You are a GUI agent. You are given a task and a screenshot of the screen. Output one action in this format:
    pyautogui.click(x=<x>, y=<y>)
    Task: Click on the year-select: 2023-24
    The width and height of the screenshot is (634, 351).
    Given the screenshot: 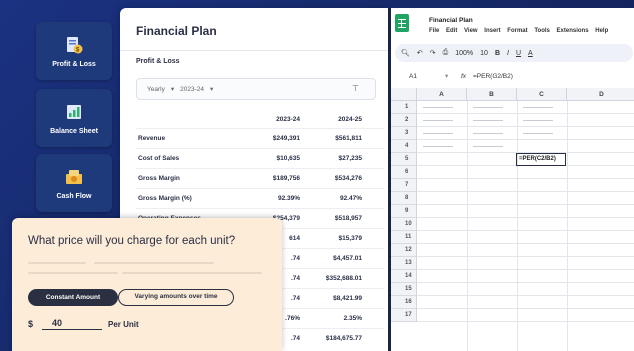 What is the action you would take?
    pyautogui.click(x=192, y=89)
    